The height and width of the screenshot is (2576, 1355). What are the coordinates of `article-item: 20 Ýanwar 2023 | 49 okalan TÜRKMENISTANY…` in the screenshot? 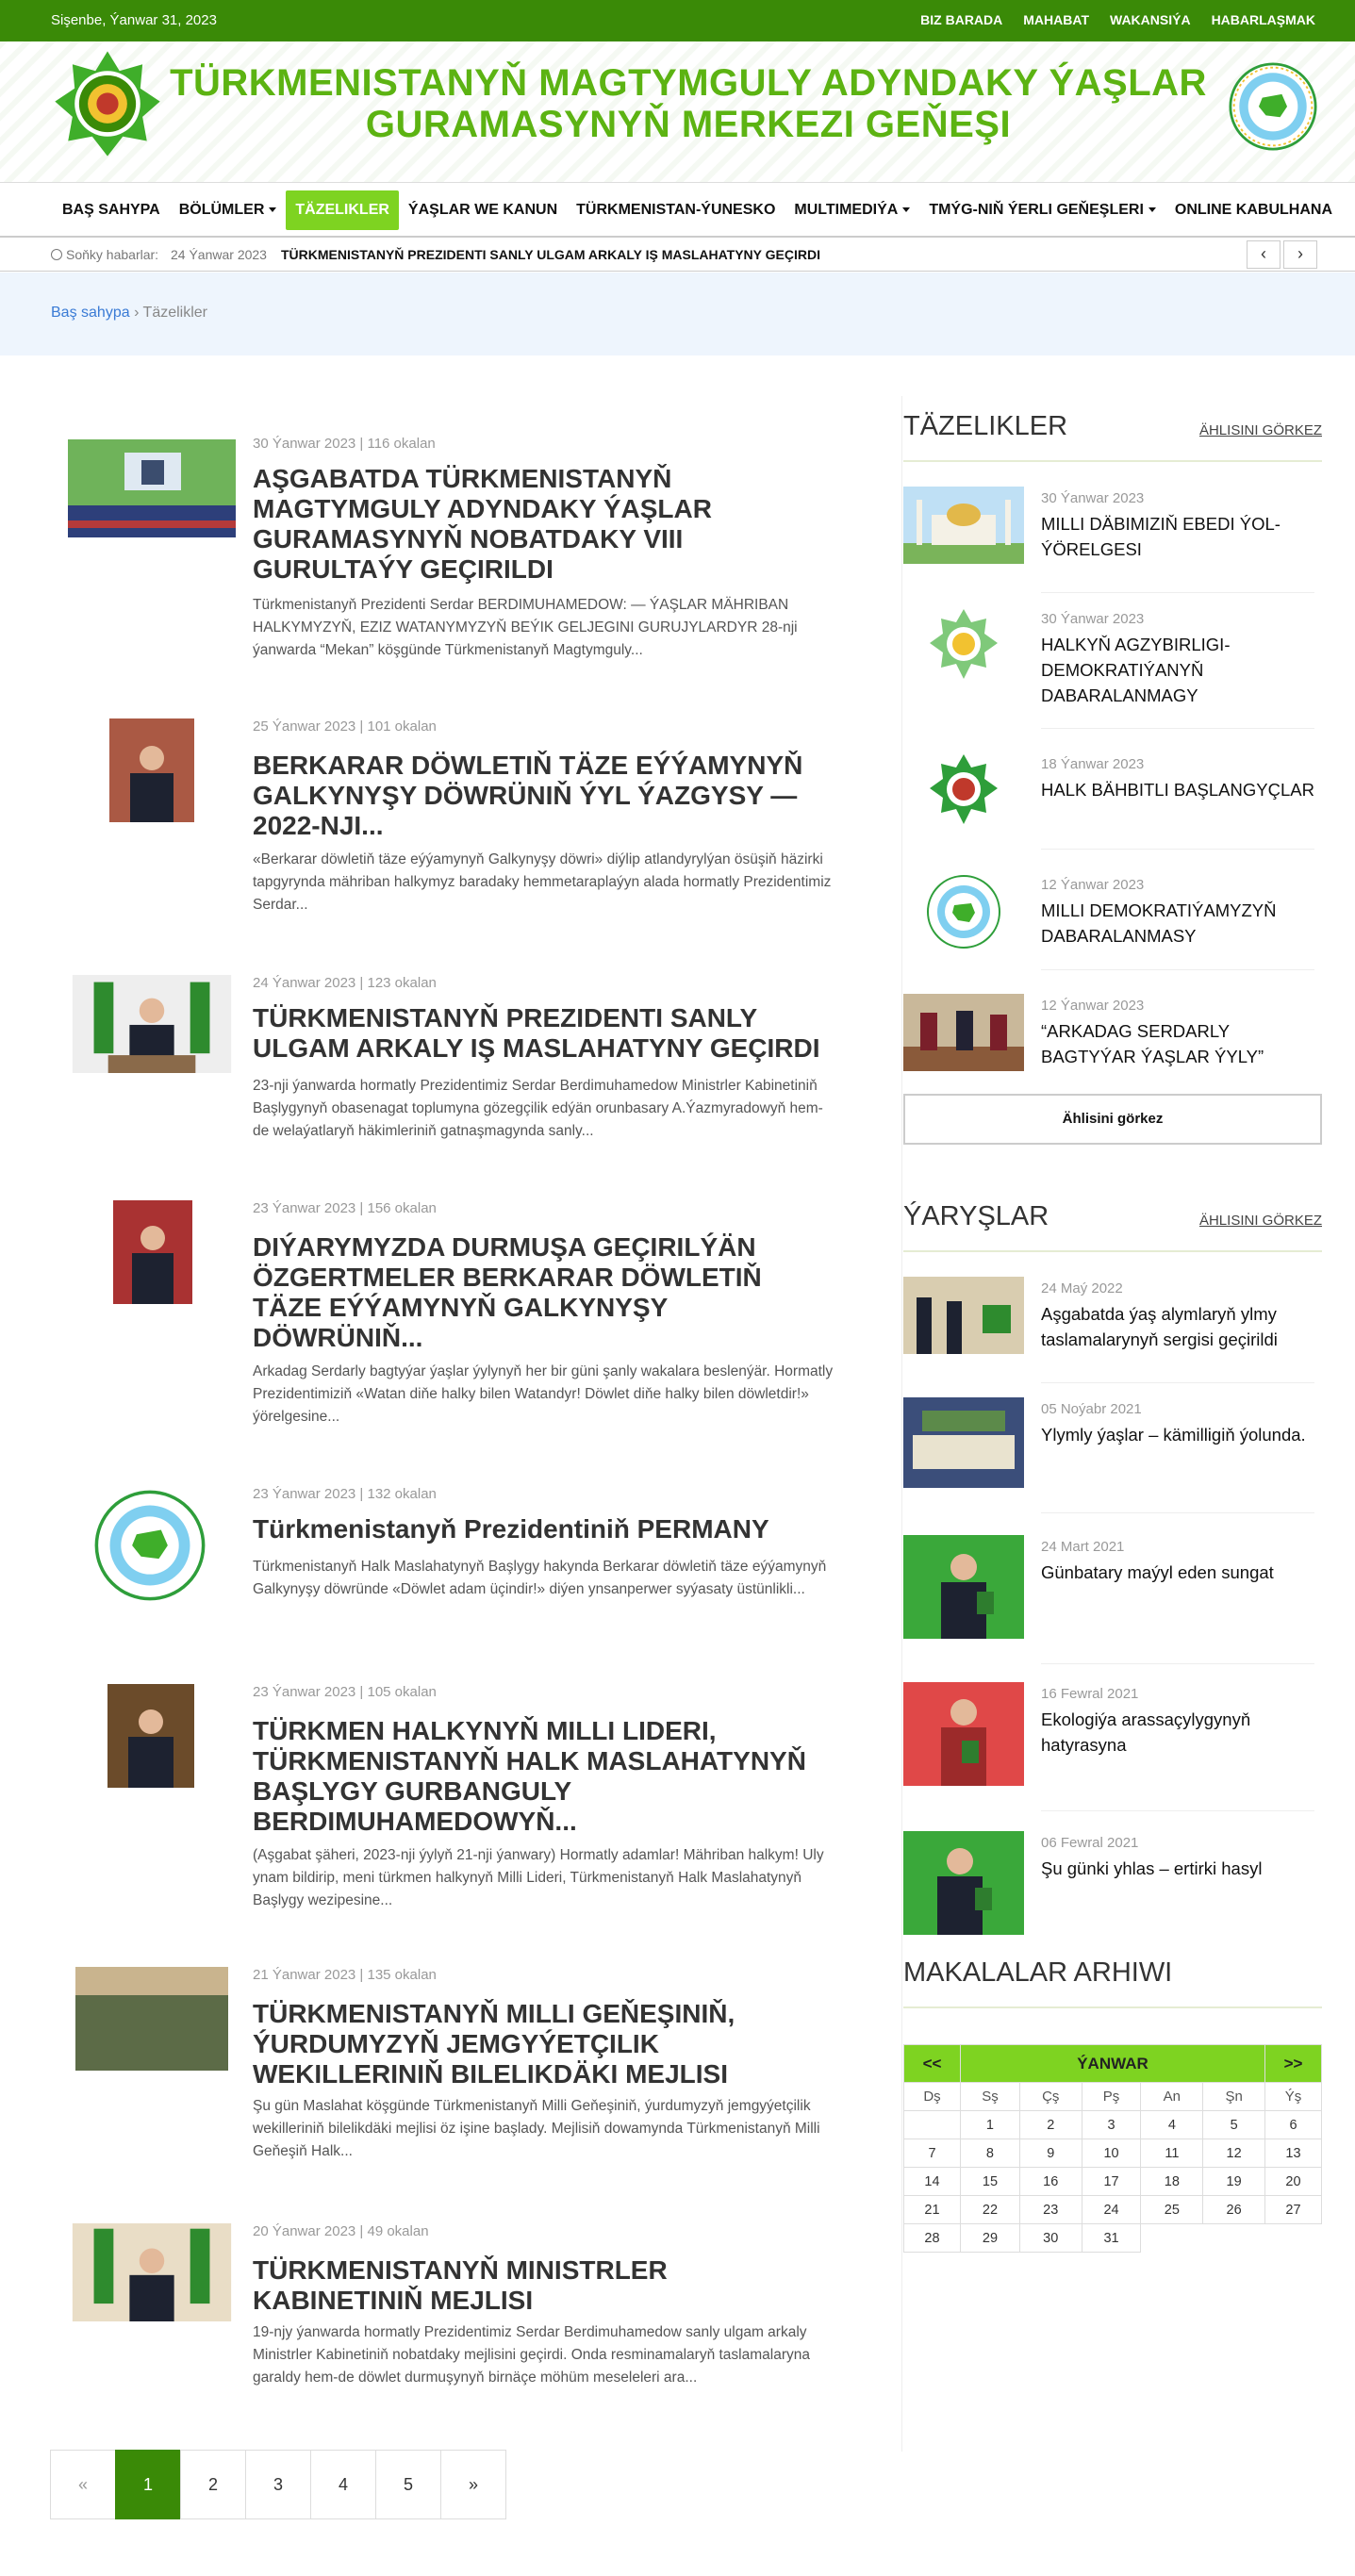 It's located at (447, 2317).